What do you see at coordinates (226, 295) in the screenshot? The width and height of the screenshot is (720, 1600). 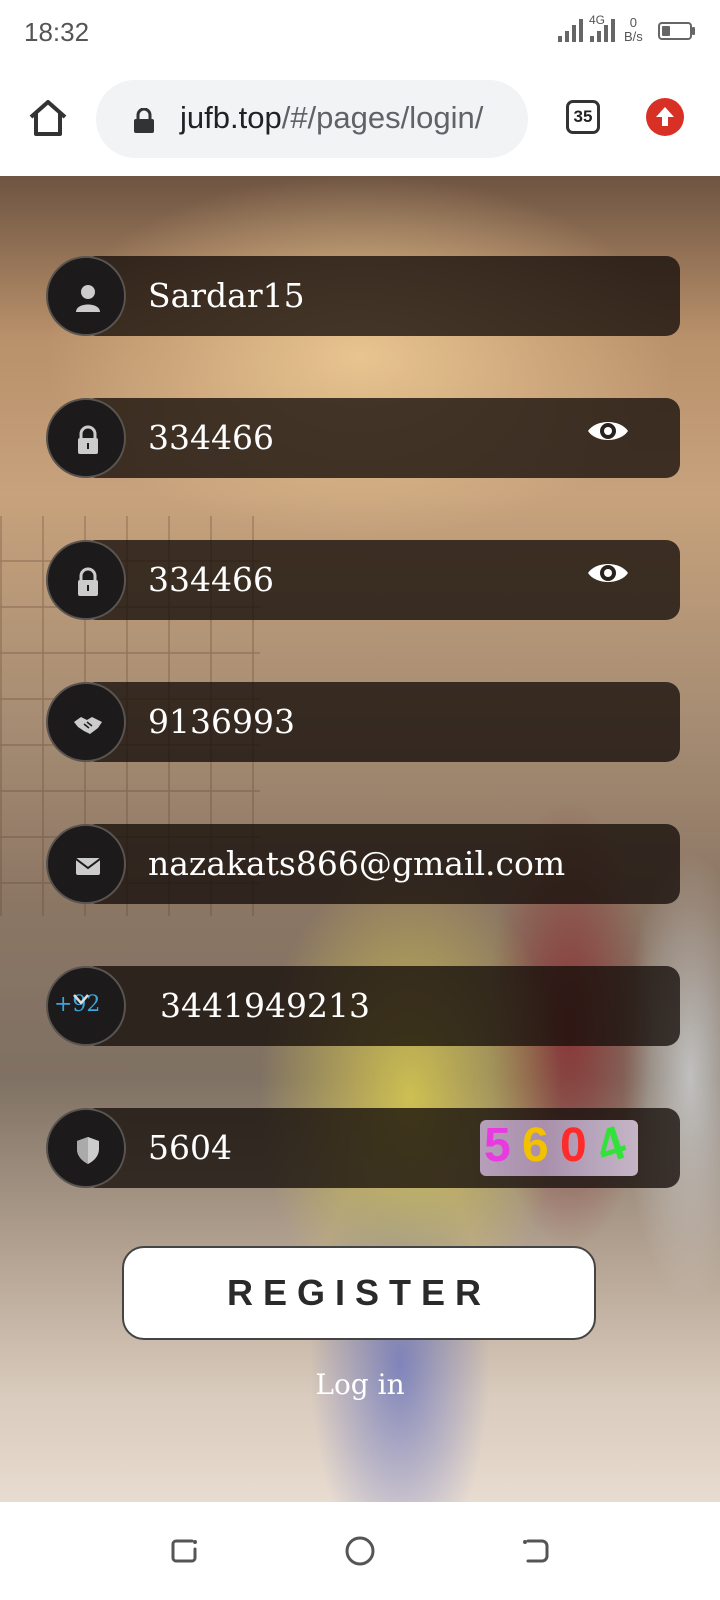 I see `username-input: Sardar15` at bounding box center [226, 295].